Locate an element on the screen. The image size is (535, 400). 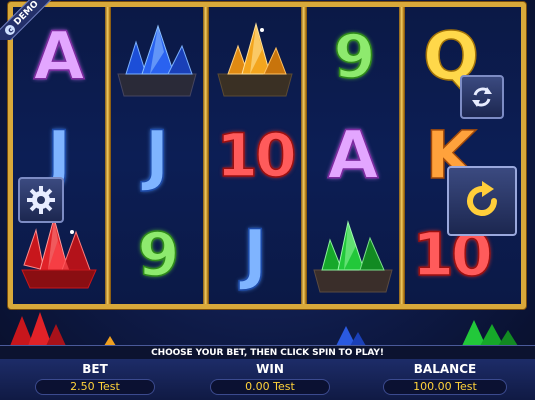
win-label: WIN is located at coordinates (270, 369).